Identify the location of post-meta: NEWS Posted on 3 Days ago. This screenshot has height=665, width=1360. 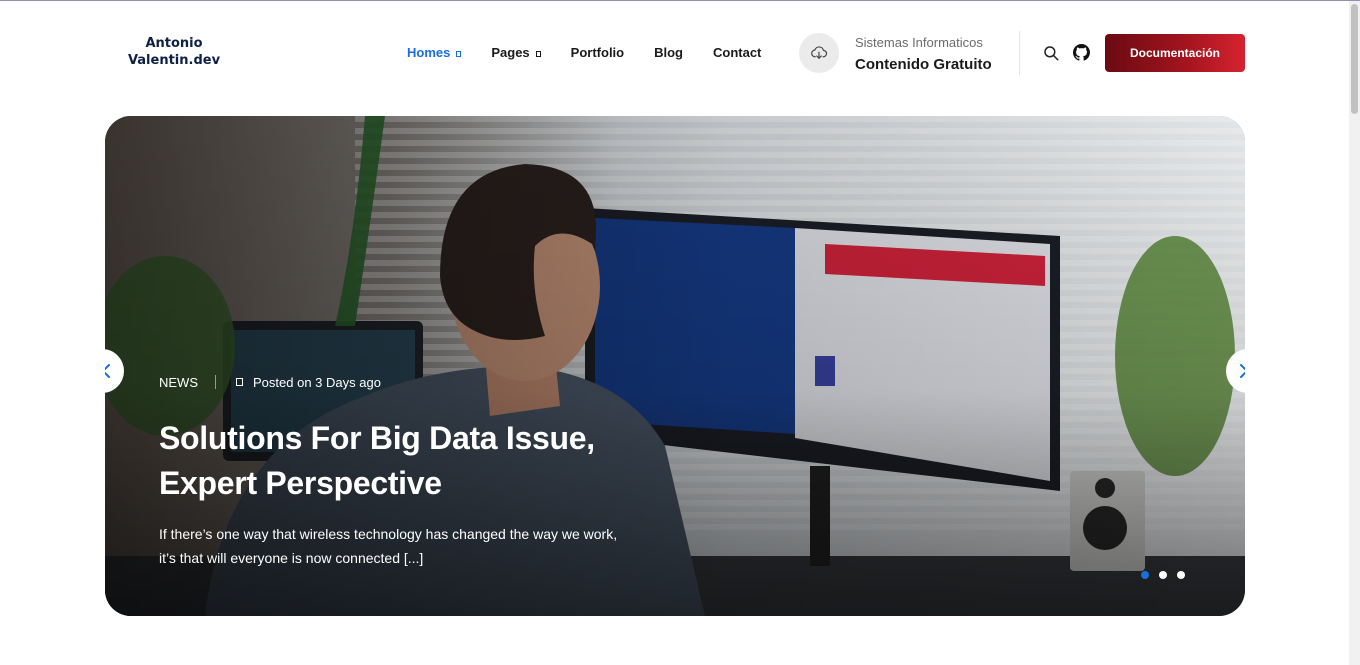
(419, 382).